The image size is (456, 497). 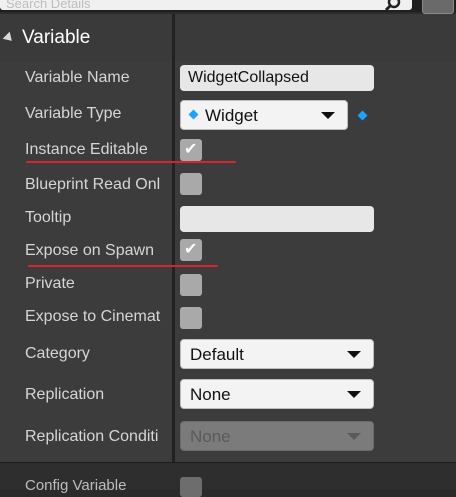 What do you see at coordinates (191, 487) in the screenshot?
I see `config-variable-checkbox` at bounding box center [191, 487].